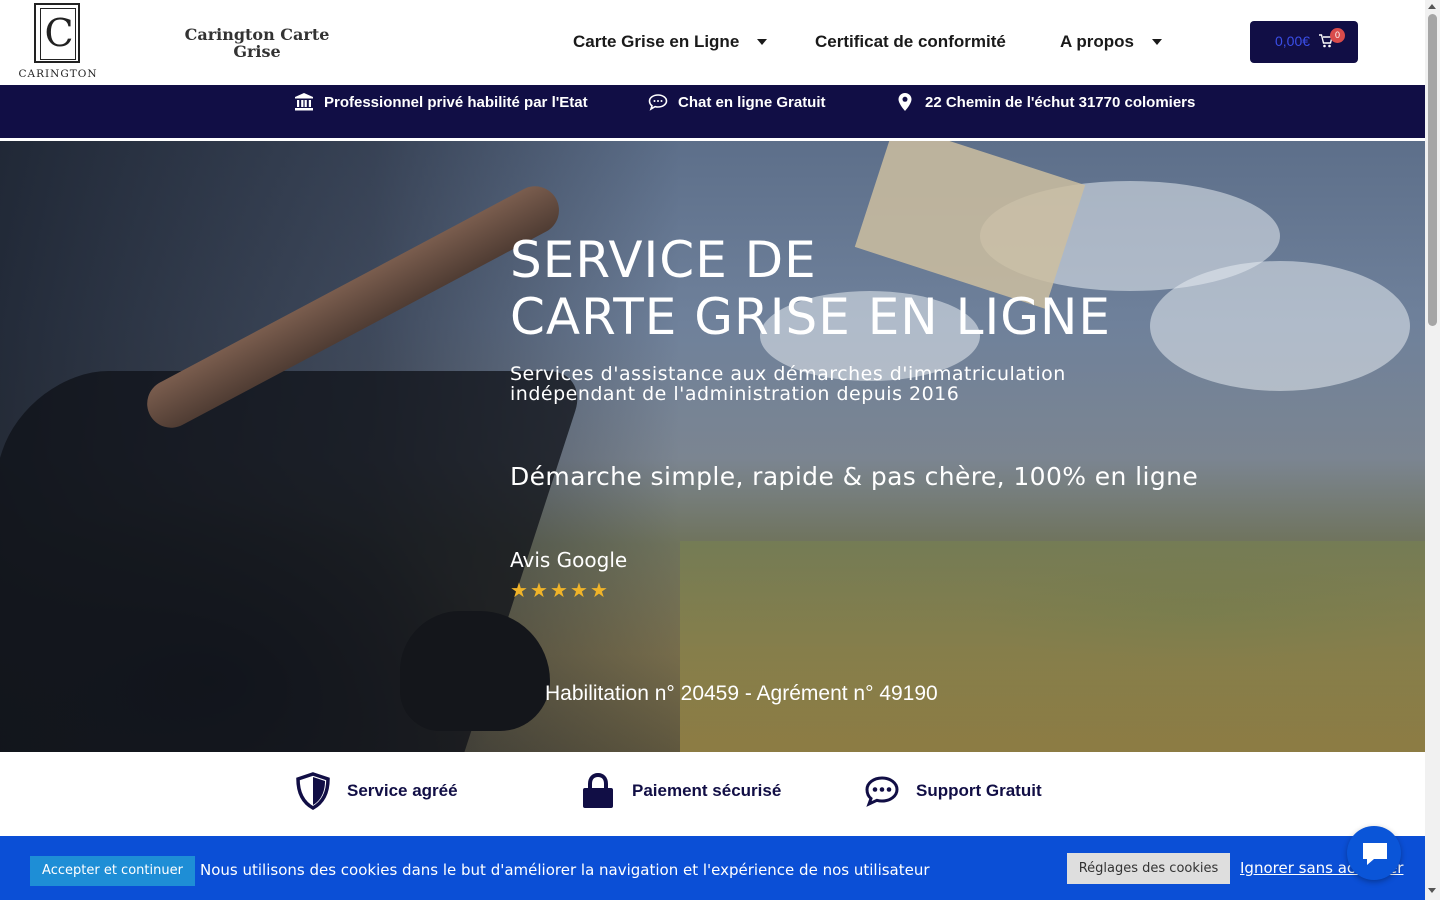 This screenshot has width=1440, height=900. What do you see at coordinates (707, 790) in the screenshot?
I see `feature-label: Paiement sécurisé` at bounding box center [707, 790].